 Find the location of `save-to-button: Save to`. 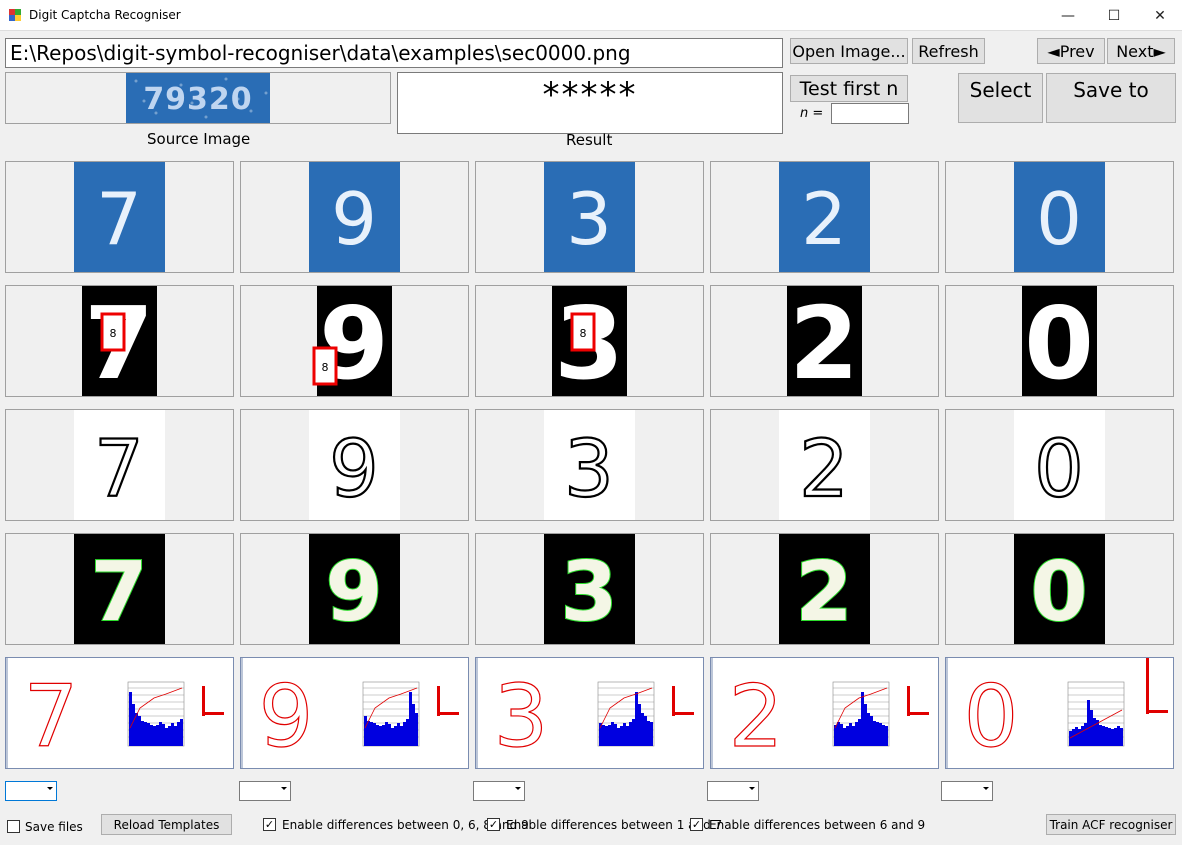

save-to-button: Save to is located at coordinates (1111, 98).